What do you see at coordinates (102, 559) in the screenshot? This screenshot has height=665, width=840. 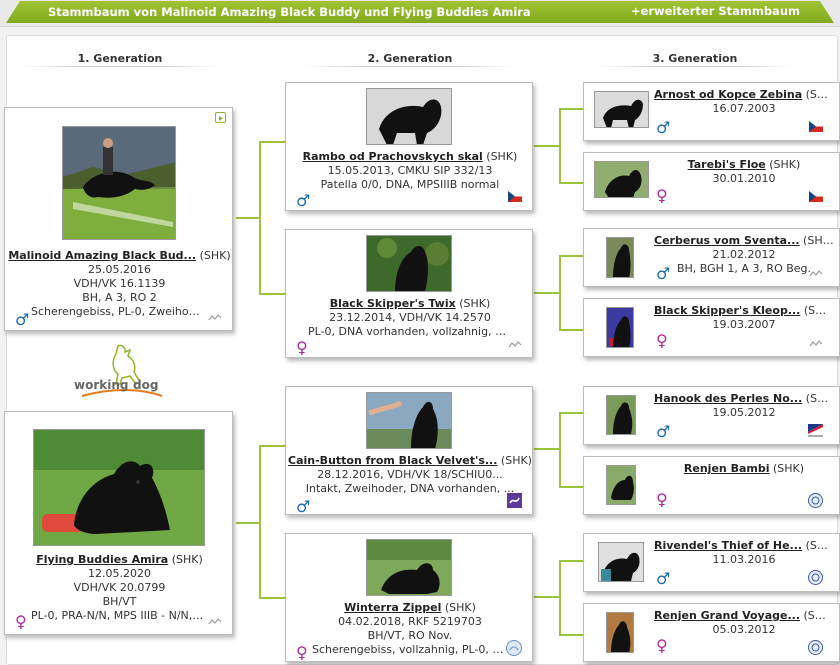 I see `dog-name-link: Flying Buddies Amira` at bounding box center [102, 559].